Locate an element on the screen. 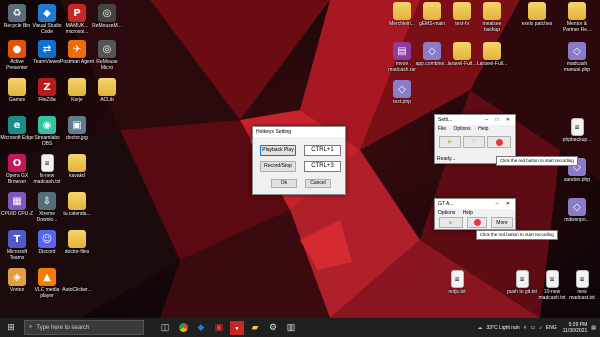 Image resolution: width=600 pixels, height=337 pixels. desktop-icon: ▦ CPUID CPU-Z is located at coordinates (17, 204).